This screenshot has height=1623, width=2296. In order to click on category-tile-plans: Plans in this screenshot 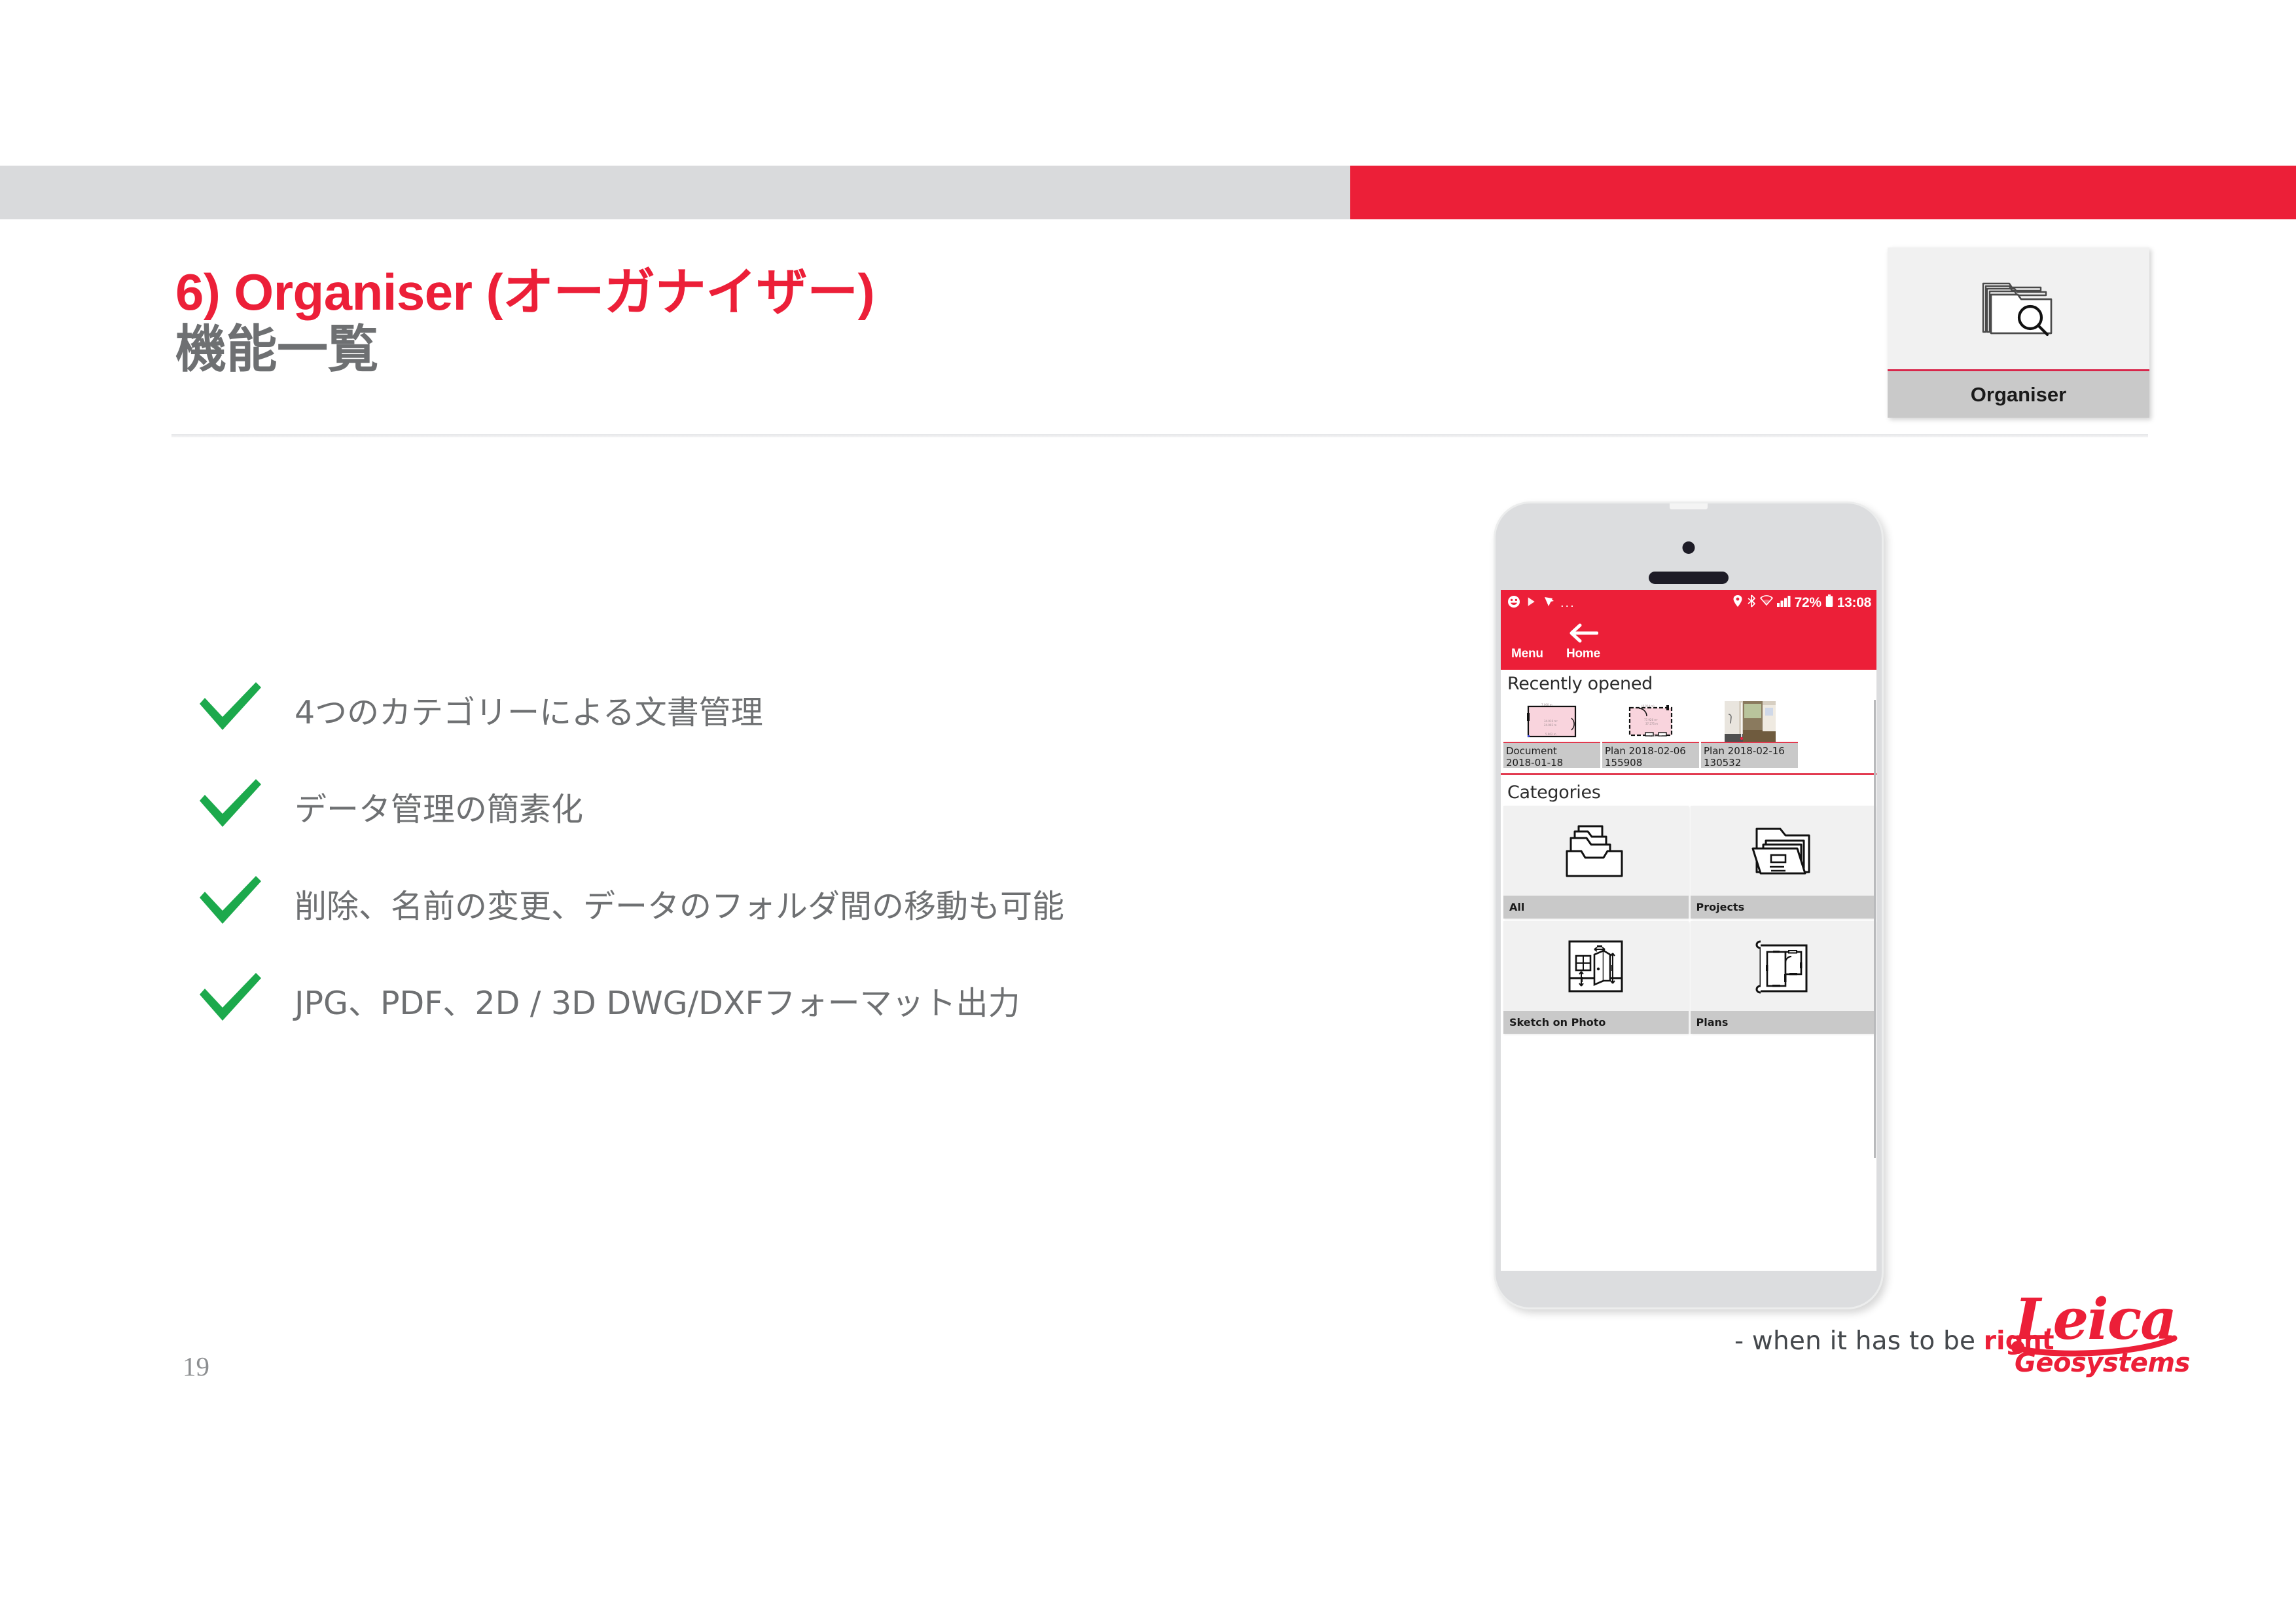, I will do `click(1783, 977)`.